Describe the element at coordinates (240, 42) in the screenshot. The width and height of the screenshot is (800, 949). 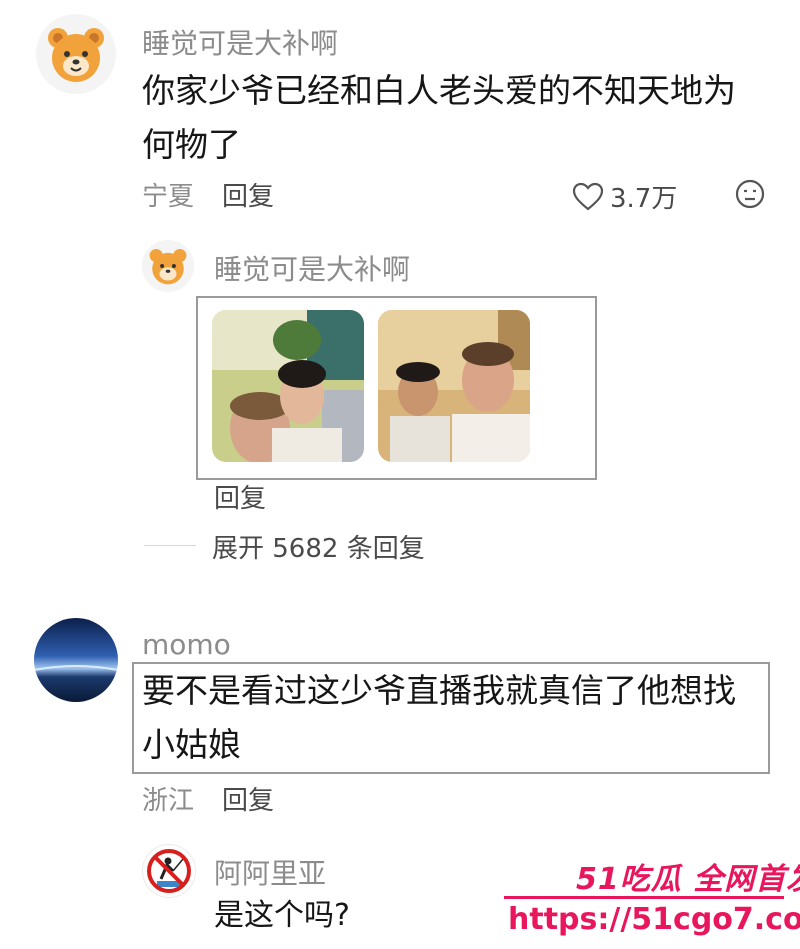
I see `comment-username: 睡觉可是大补啊` at that location.